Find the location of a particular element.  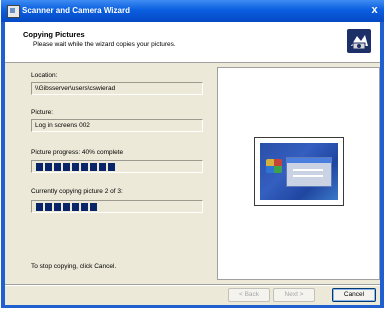

picture-label: Picture: is located at coordinates (42, 112).